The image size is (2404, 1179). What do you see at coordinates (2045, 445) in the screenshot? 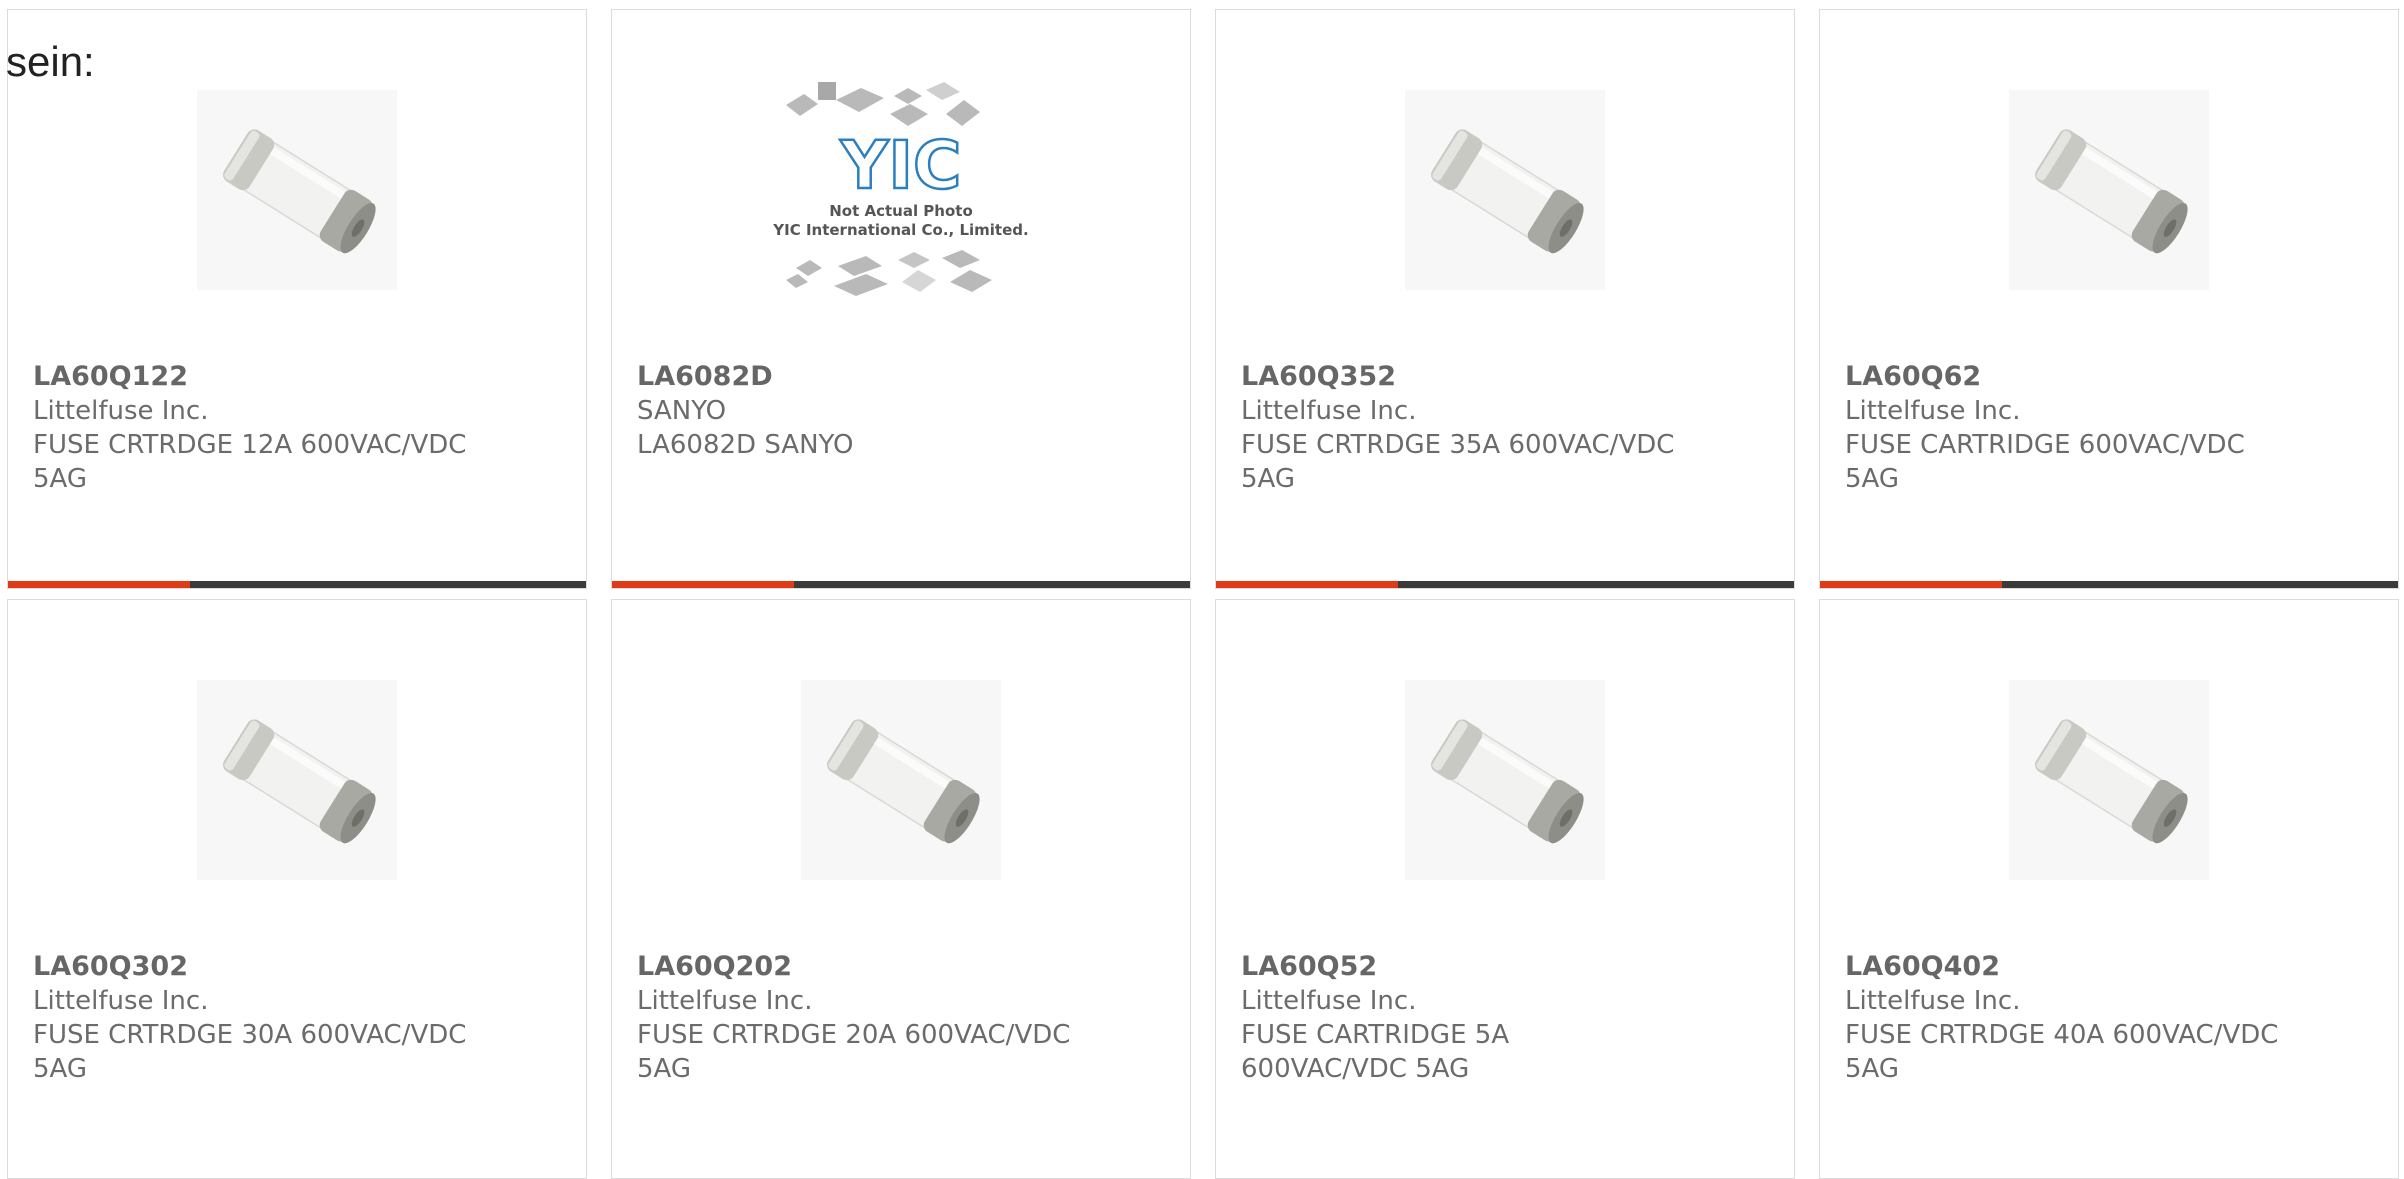
I see `description-line: FUSE CARTRIDGE 600VAC/VDC` at bounding box center [2045, 445].